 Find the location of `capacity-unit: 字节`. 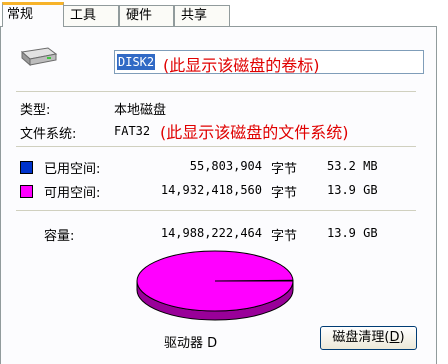

capacity-unit: 字节 is located at coordinates (284, 236).